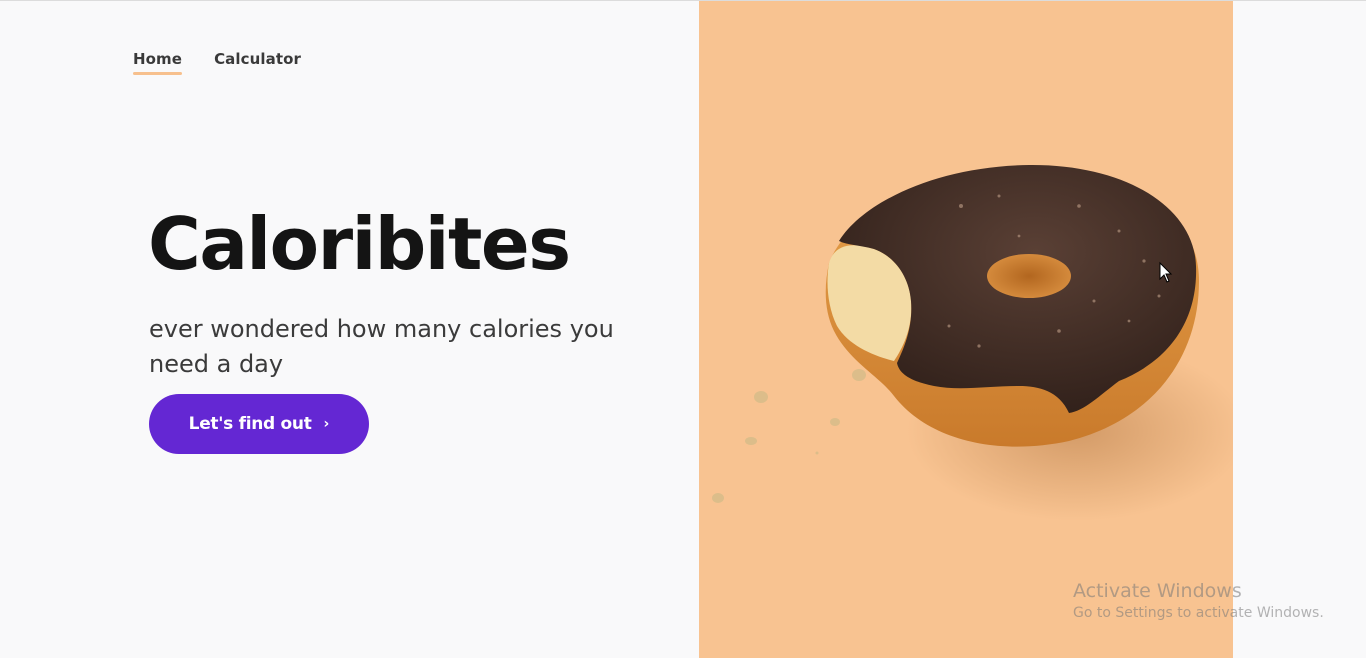  I want to click on watermark-title: Activate Windows, so click(1157, 591).